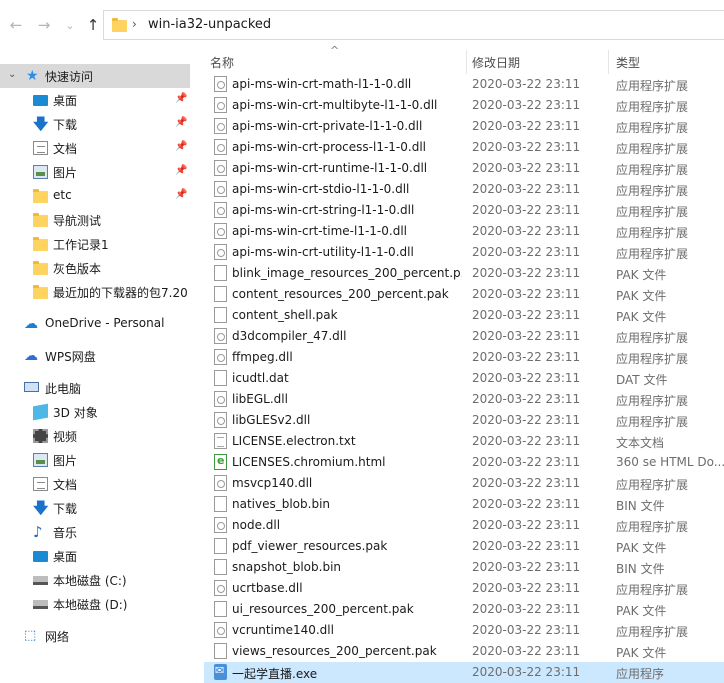 Image resolution: width=724 pixels, height=683 pixels. I want to click on file-name: msvcp140.dll, so click(347, 483).